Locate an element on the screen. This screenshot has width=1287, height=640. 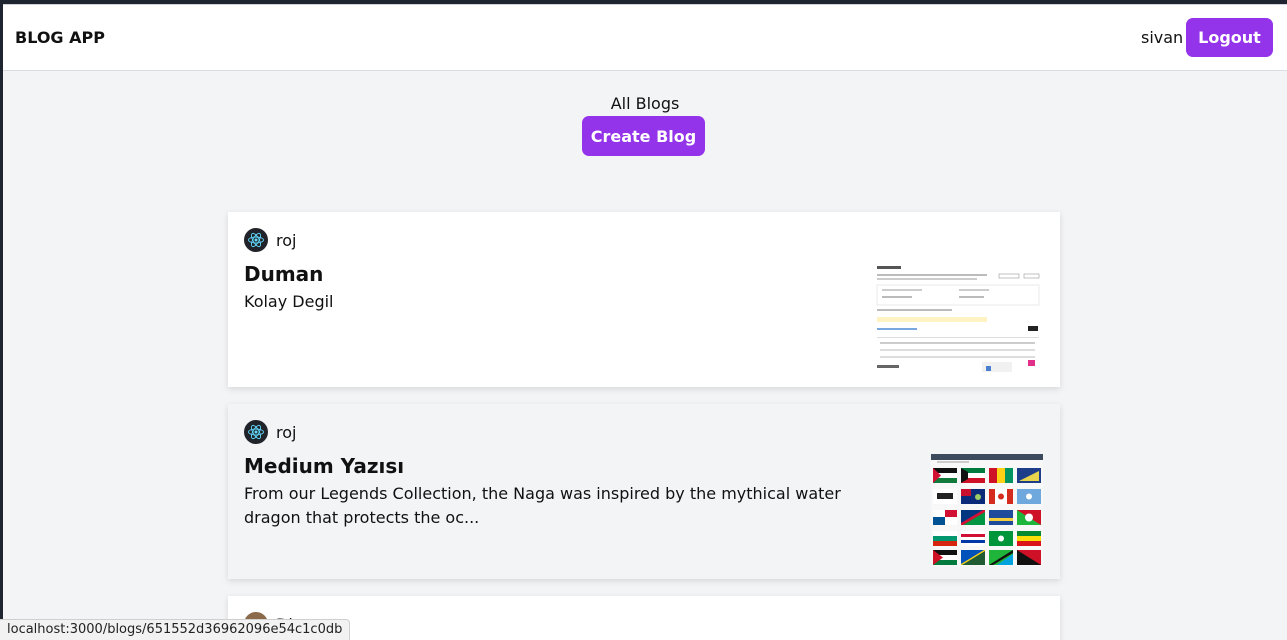
blog-title: Duman is located at coordinates (284, 274).